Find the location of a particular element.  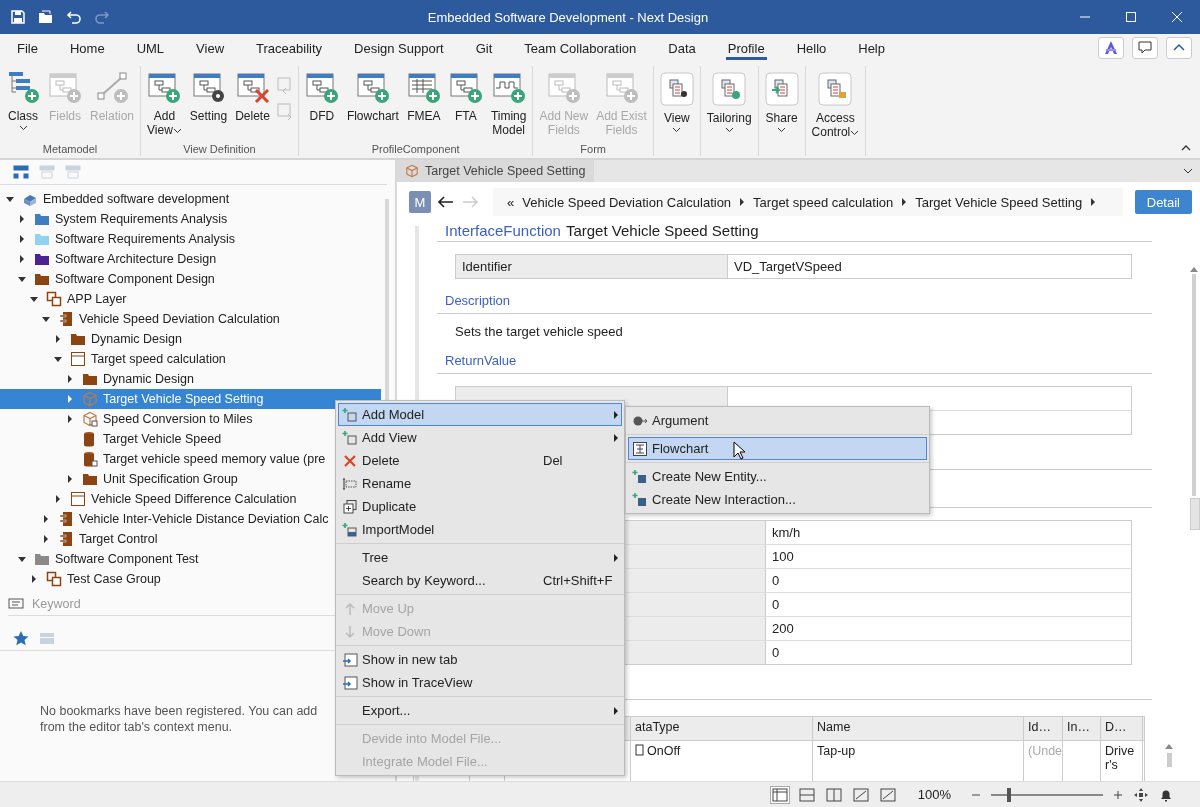

menu-item: Flowchart is located at coordinates (777, 448).